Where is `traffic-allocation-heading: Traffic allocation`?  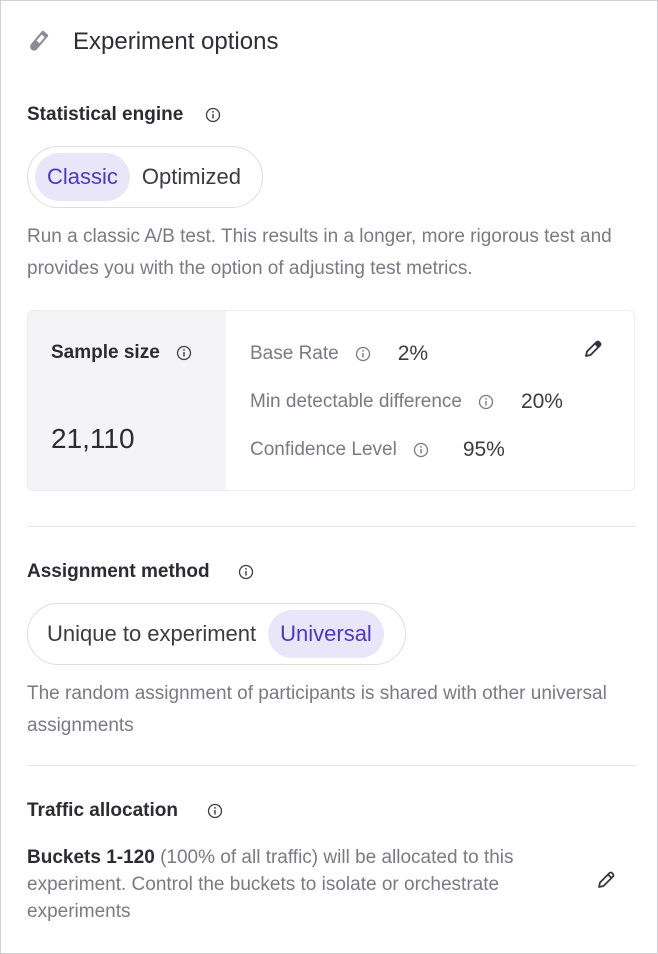
traffic-allocation-heading: Traffic allocation is located at coordinates (125, 811).